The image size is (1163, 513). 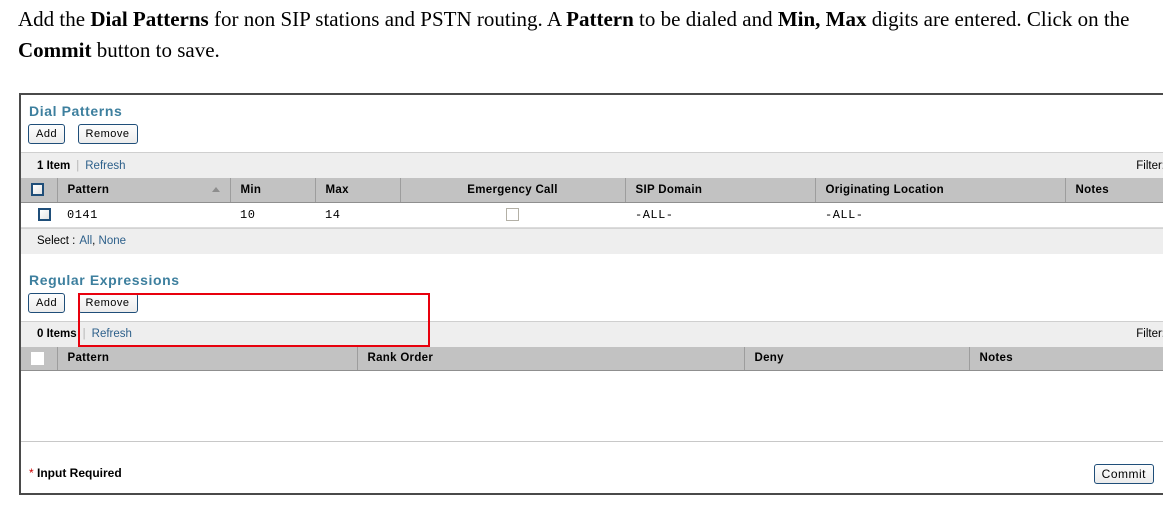 What do you see at coordinates (273, 190) in the screenshot?
I see `column-header-min: Min` at bounding box center [273, 190].